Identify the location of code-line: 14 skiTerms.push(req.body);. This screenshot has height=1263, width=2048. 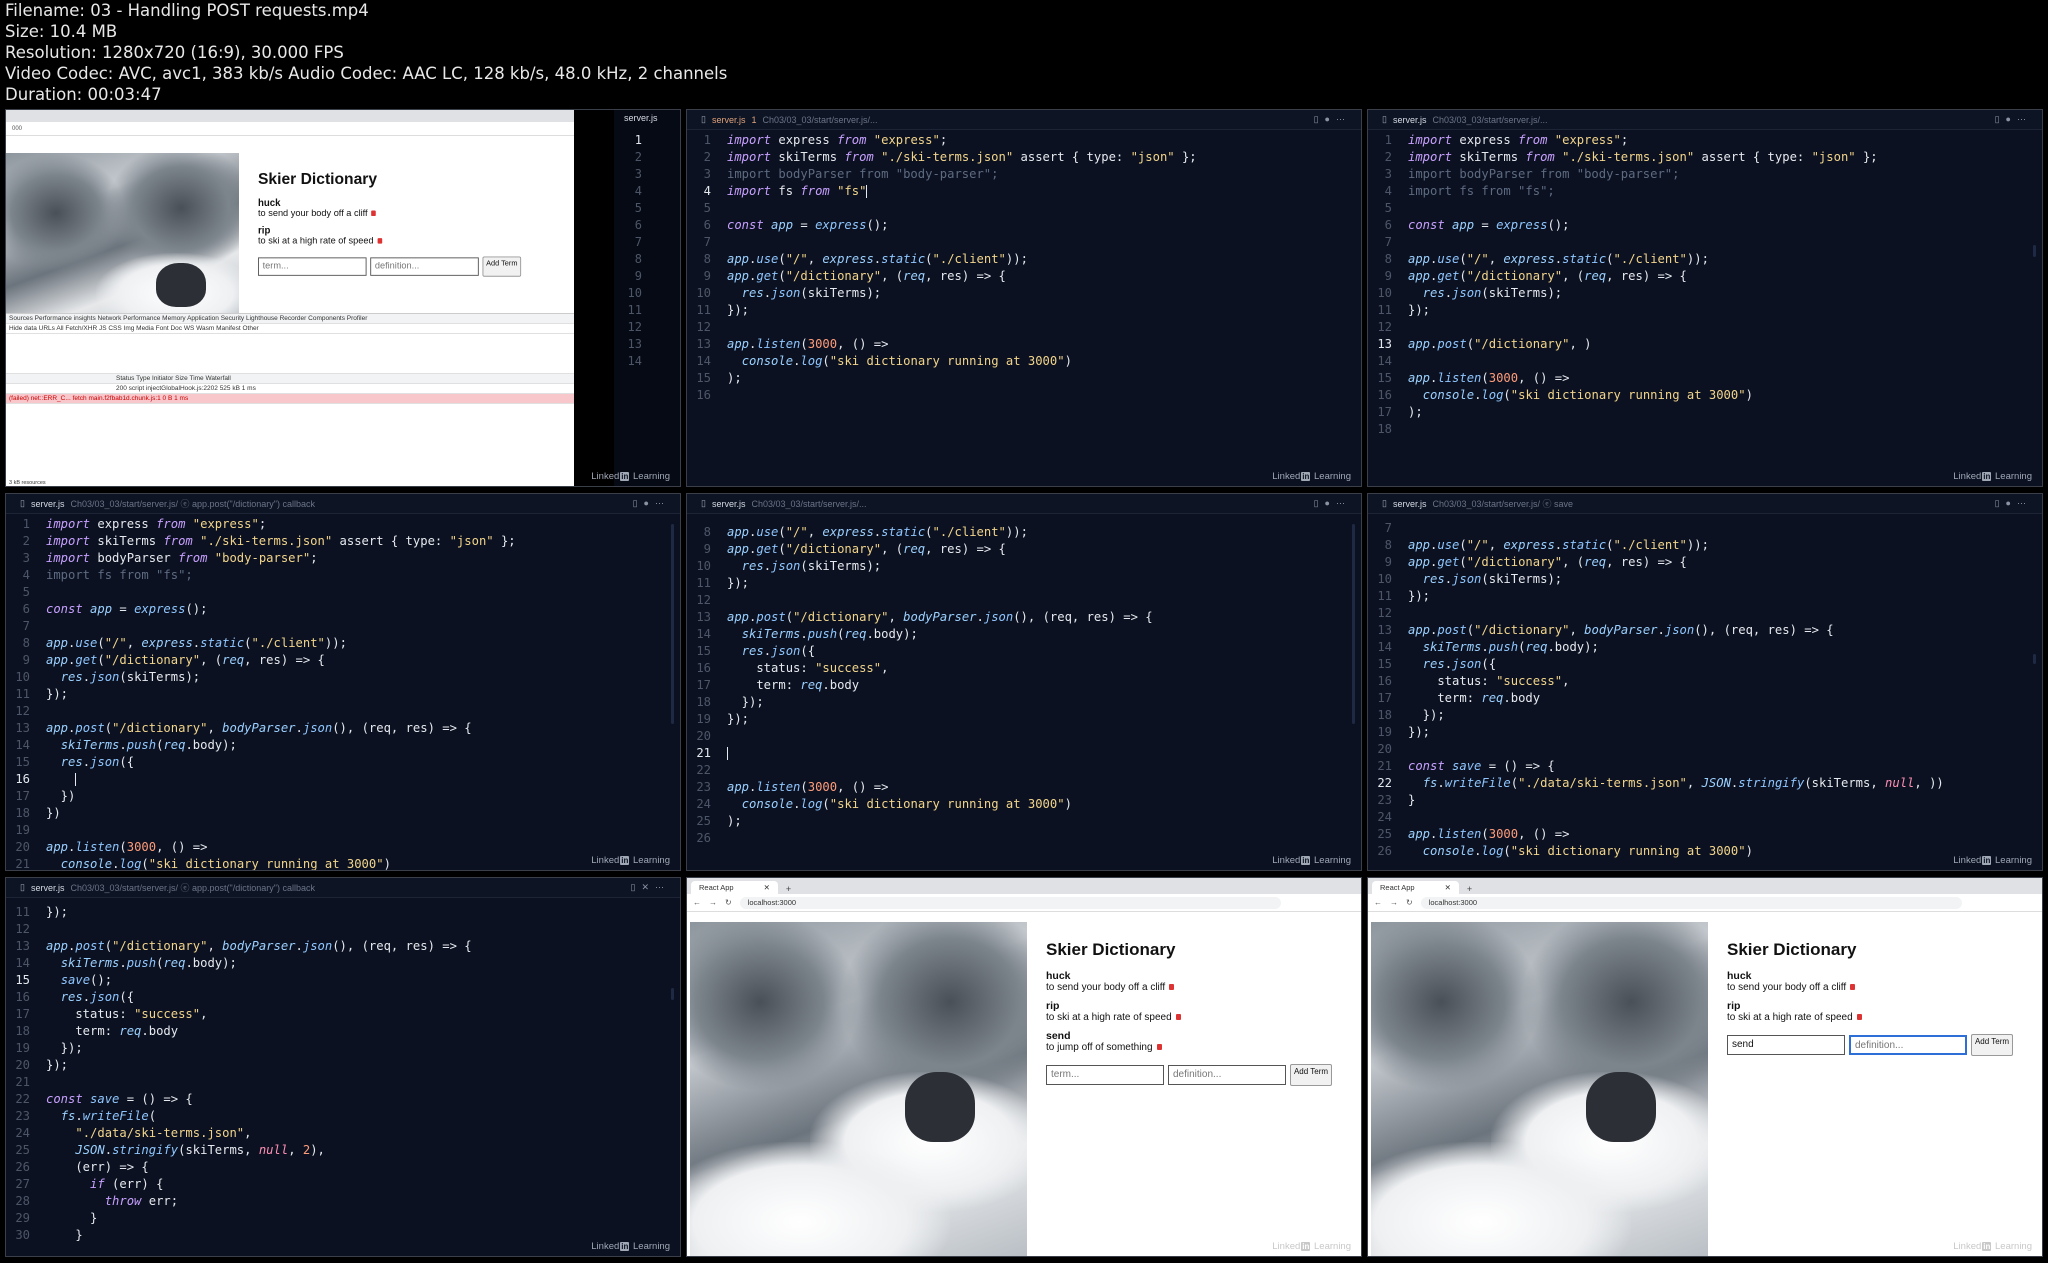
(1024, 634).